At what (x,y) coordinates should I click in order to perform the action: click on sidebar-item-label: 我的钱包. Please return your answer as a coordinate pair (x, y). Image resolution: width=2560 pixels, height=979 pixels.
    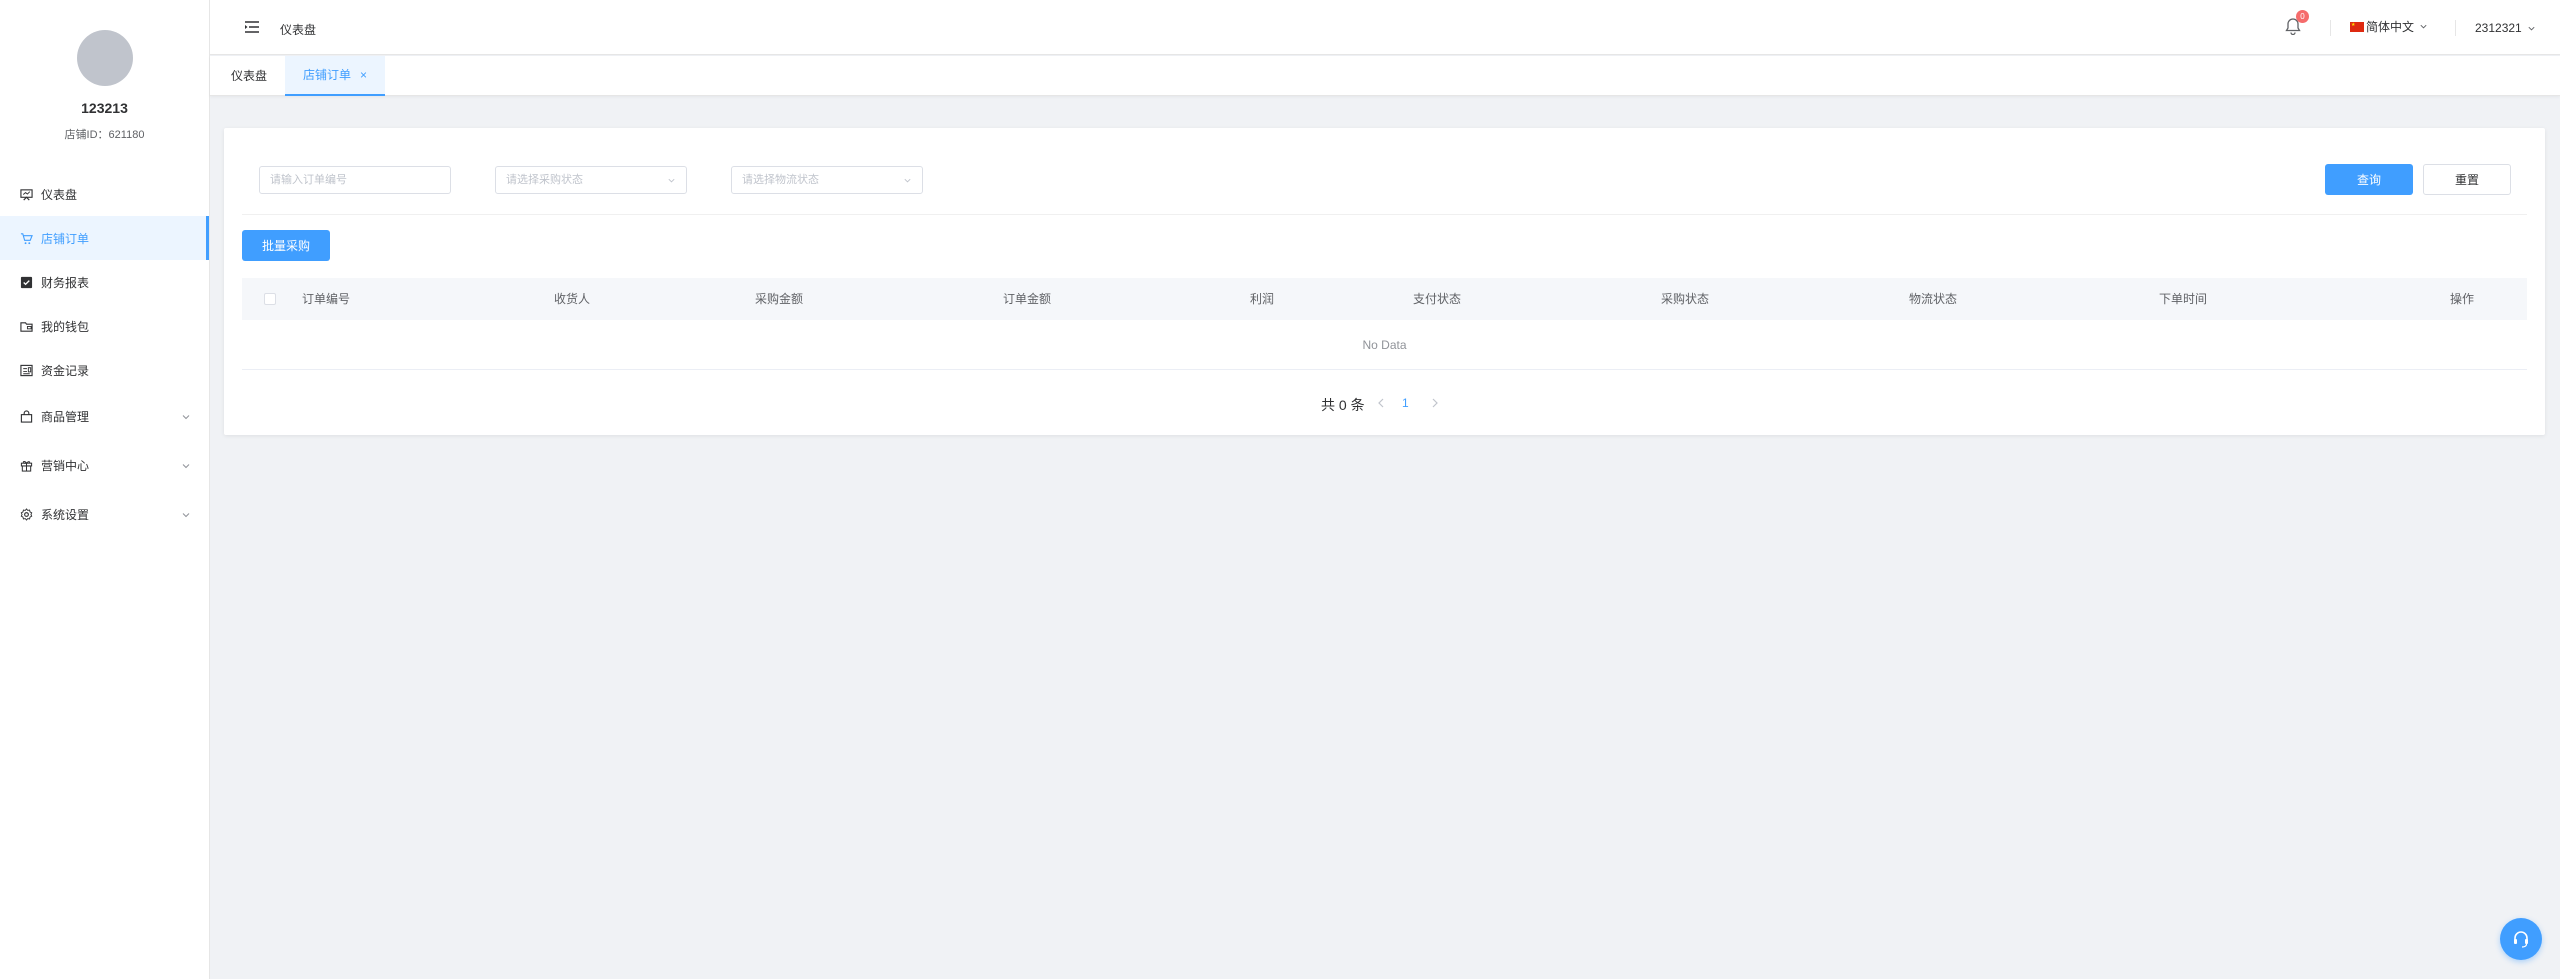
    Looking at the image, I should click on (65, 326).